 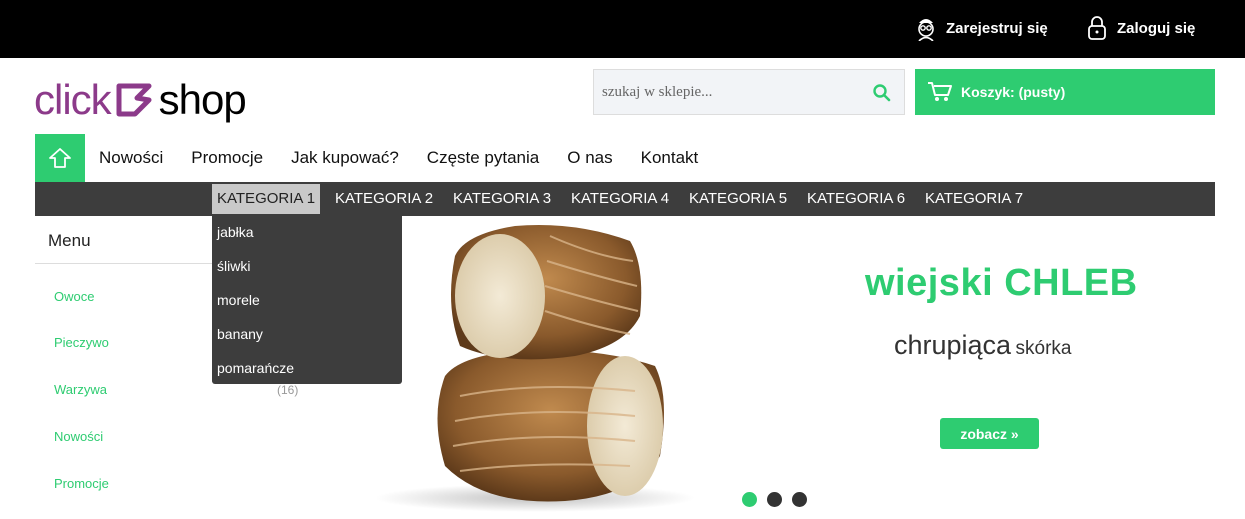 I want to click on nav-item-czeste-pytania: Częste pytania, so click(x=483, y=158).